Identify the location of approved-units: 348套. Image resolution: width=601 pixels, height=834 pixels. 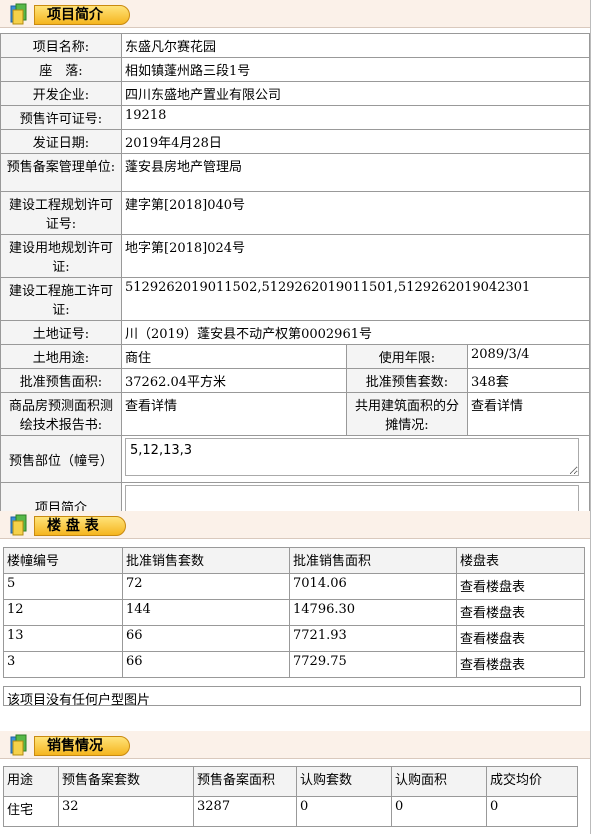
(528, 380).